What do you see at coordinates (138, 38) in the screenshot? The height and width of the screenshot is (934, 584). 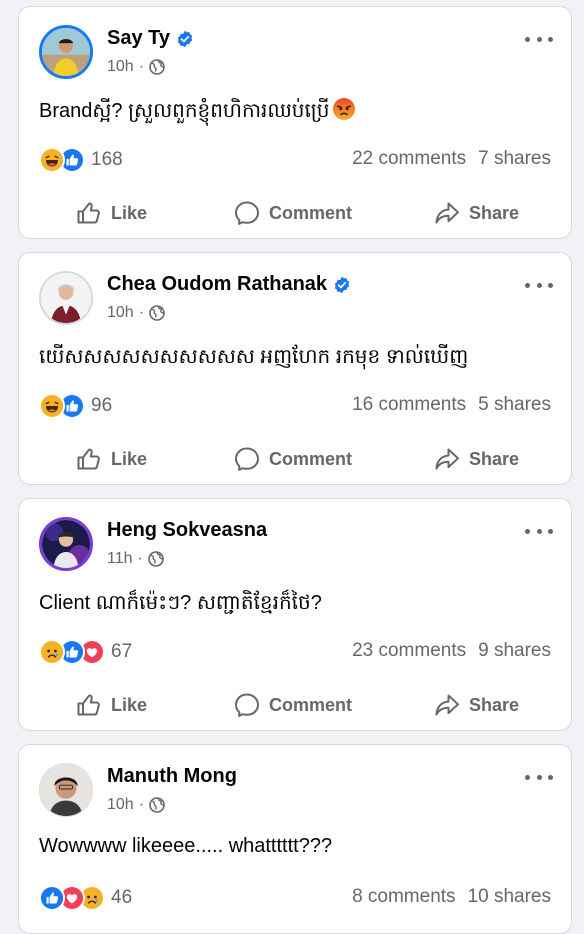 I see `author-name: Say Ty` at bounding box center [138, 38].